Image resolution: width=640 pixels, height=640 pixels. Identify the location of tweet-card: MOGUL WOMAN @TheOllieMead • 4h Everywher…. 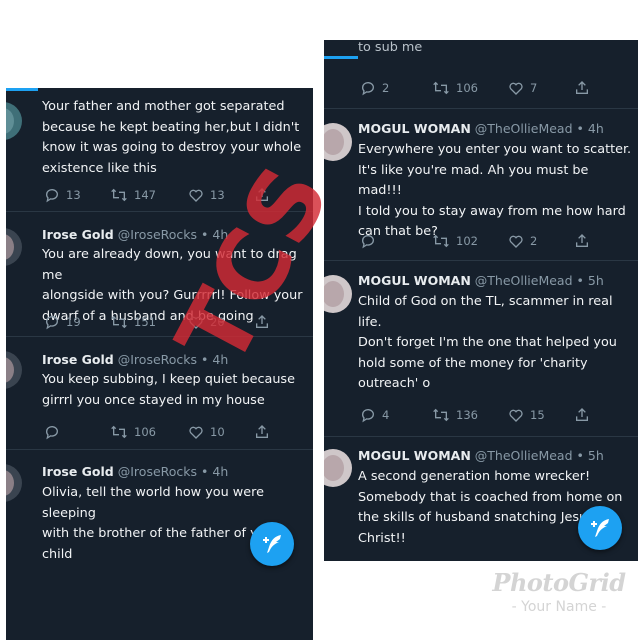
(481, 185).